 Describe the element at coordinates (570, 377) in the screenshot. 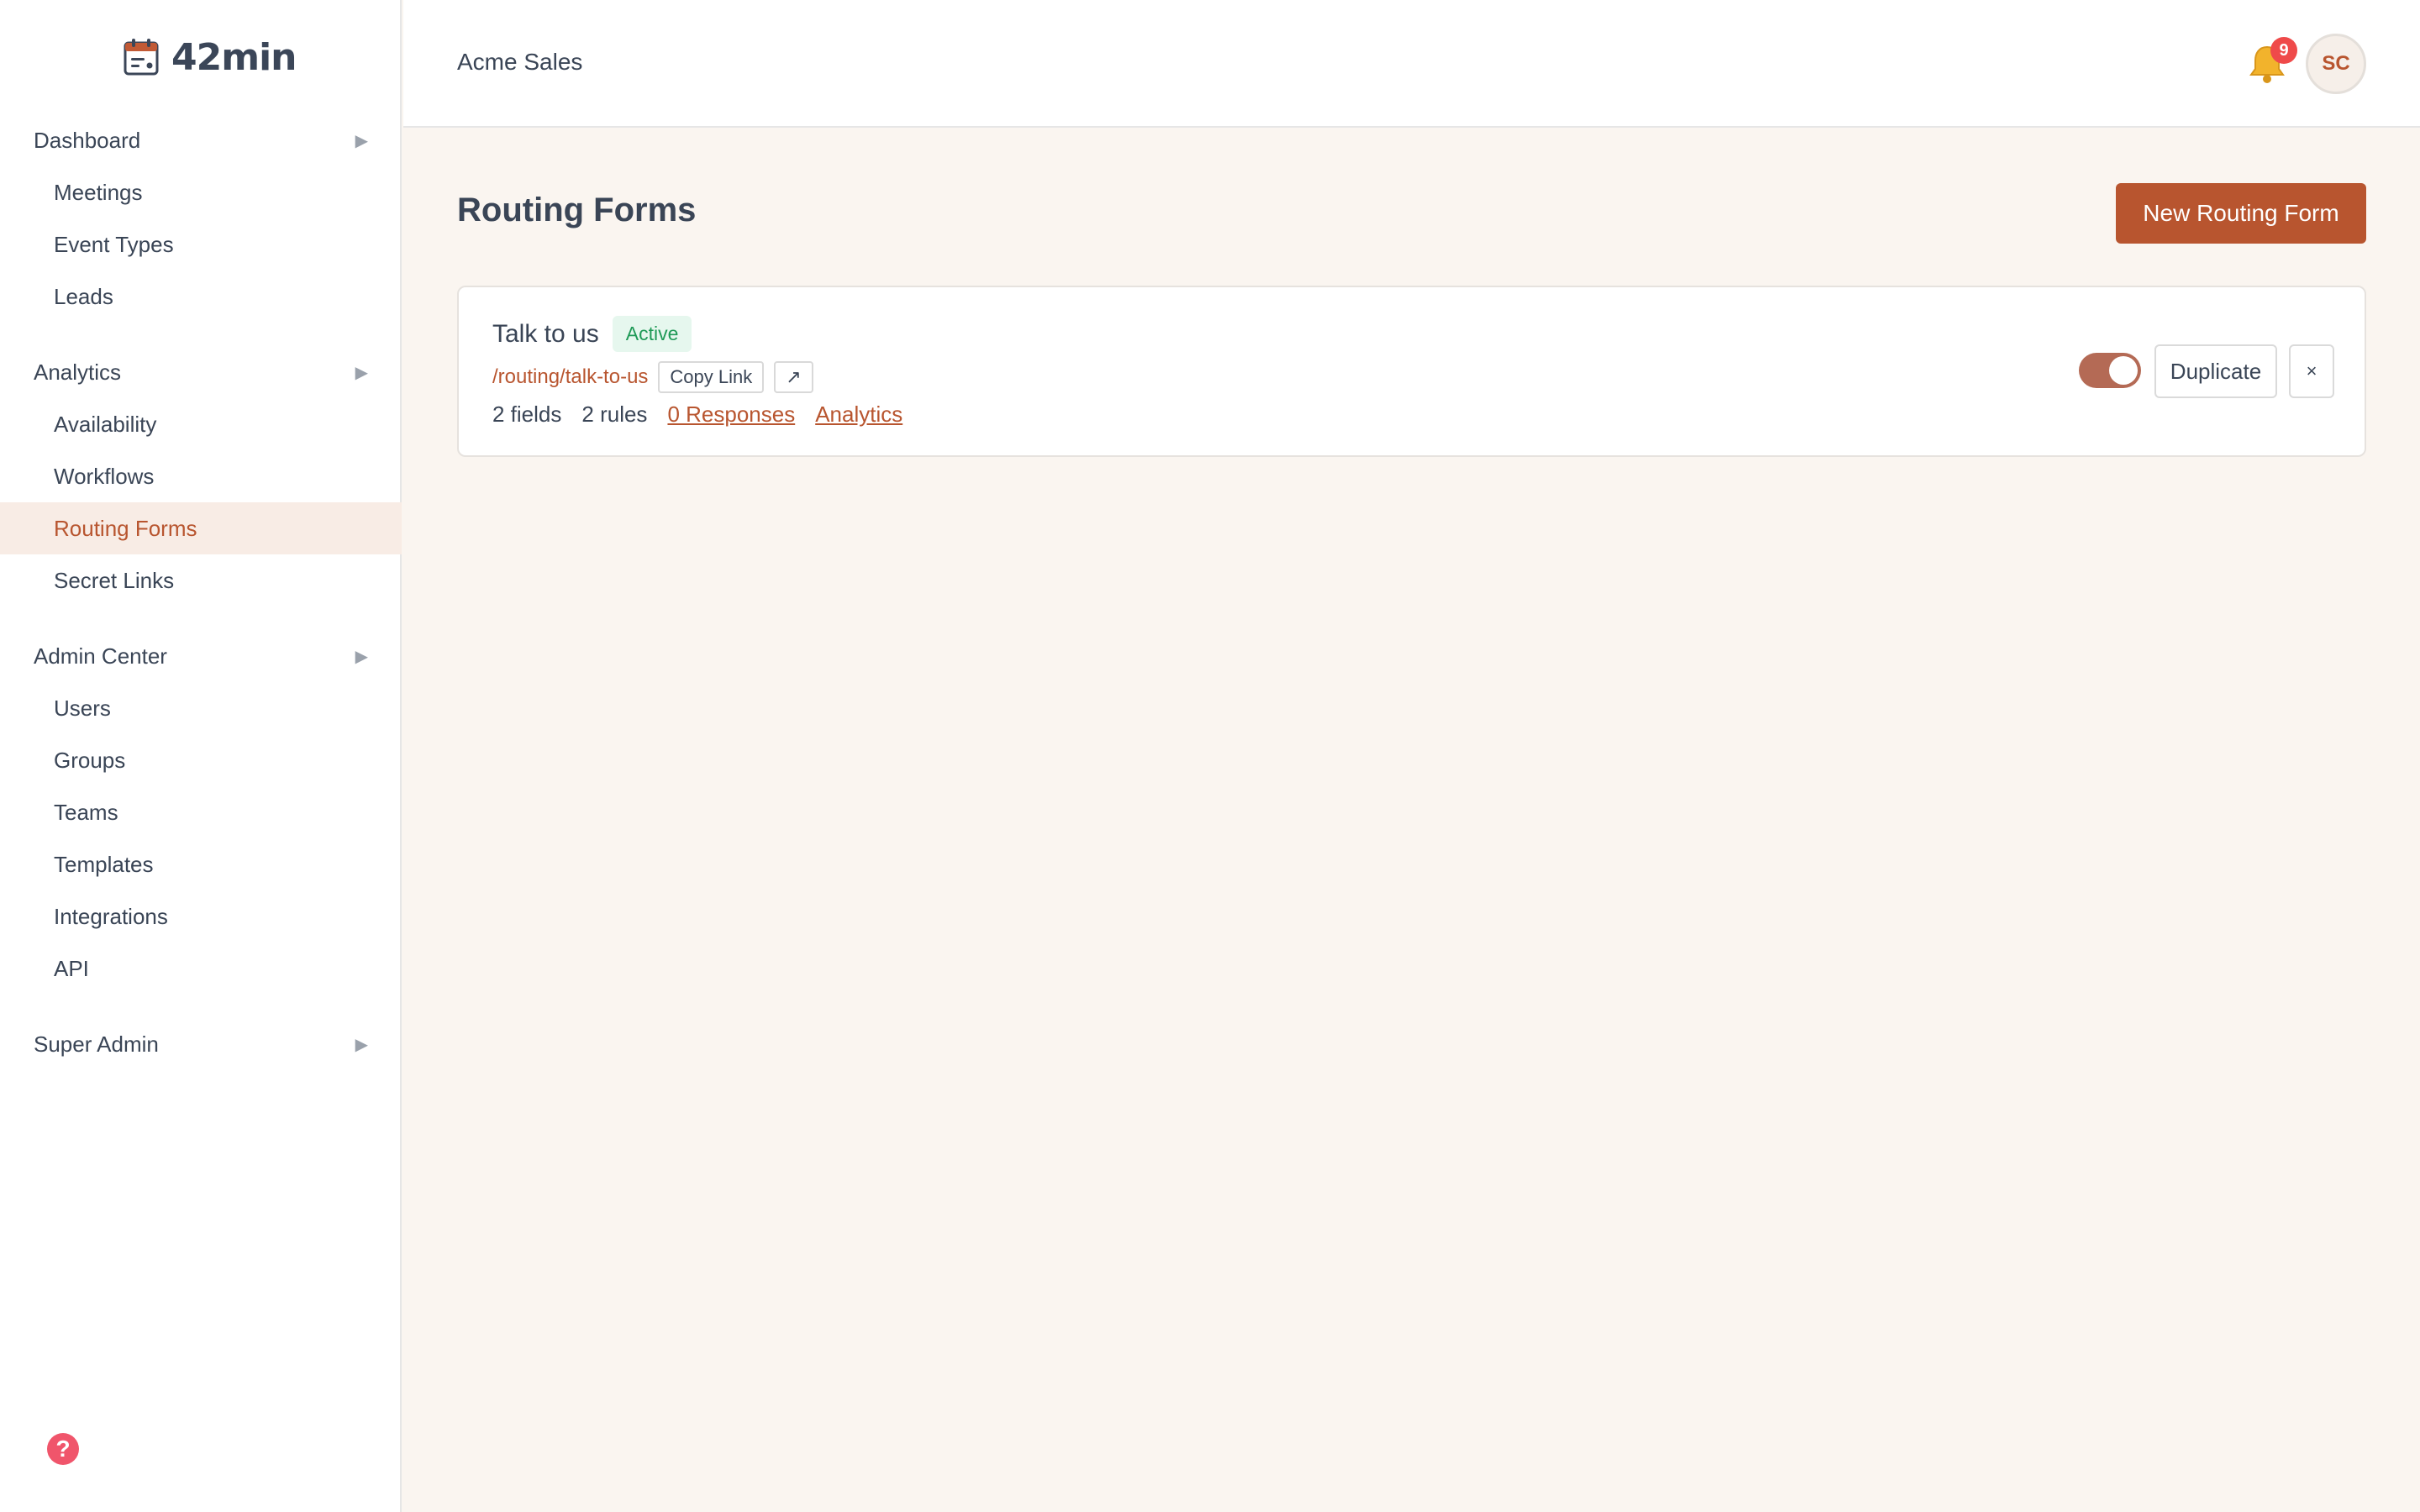

I see `form-path-link: /routing/talk-to-us` at that location.